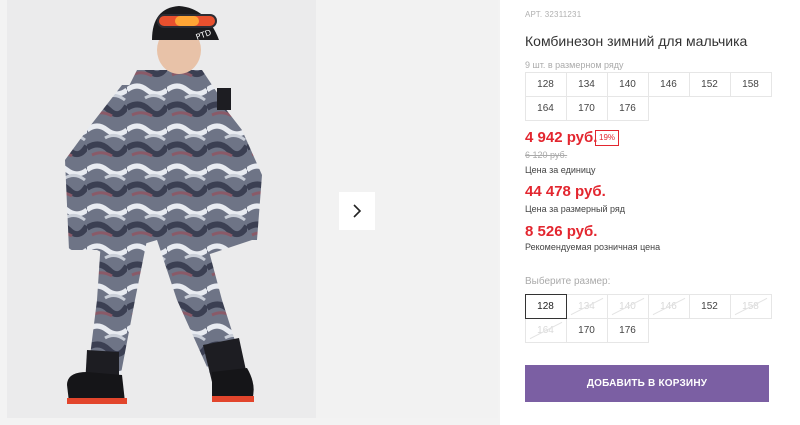 This screenshot has width=800, height=425. I want to click on chevron-right-icon, so click(357, 211).